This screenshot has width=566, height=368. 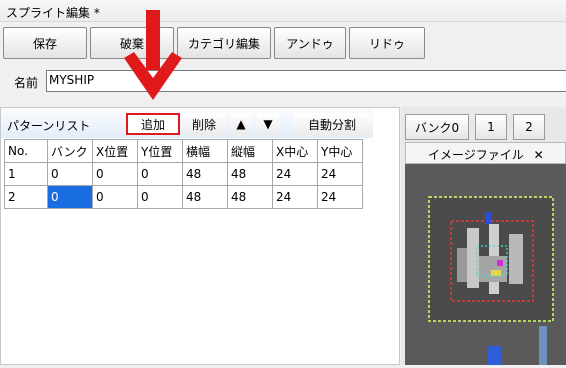 I want to click on column-header-height: 縦幅, so click(x=250, y=151).